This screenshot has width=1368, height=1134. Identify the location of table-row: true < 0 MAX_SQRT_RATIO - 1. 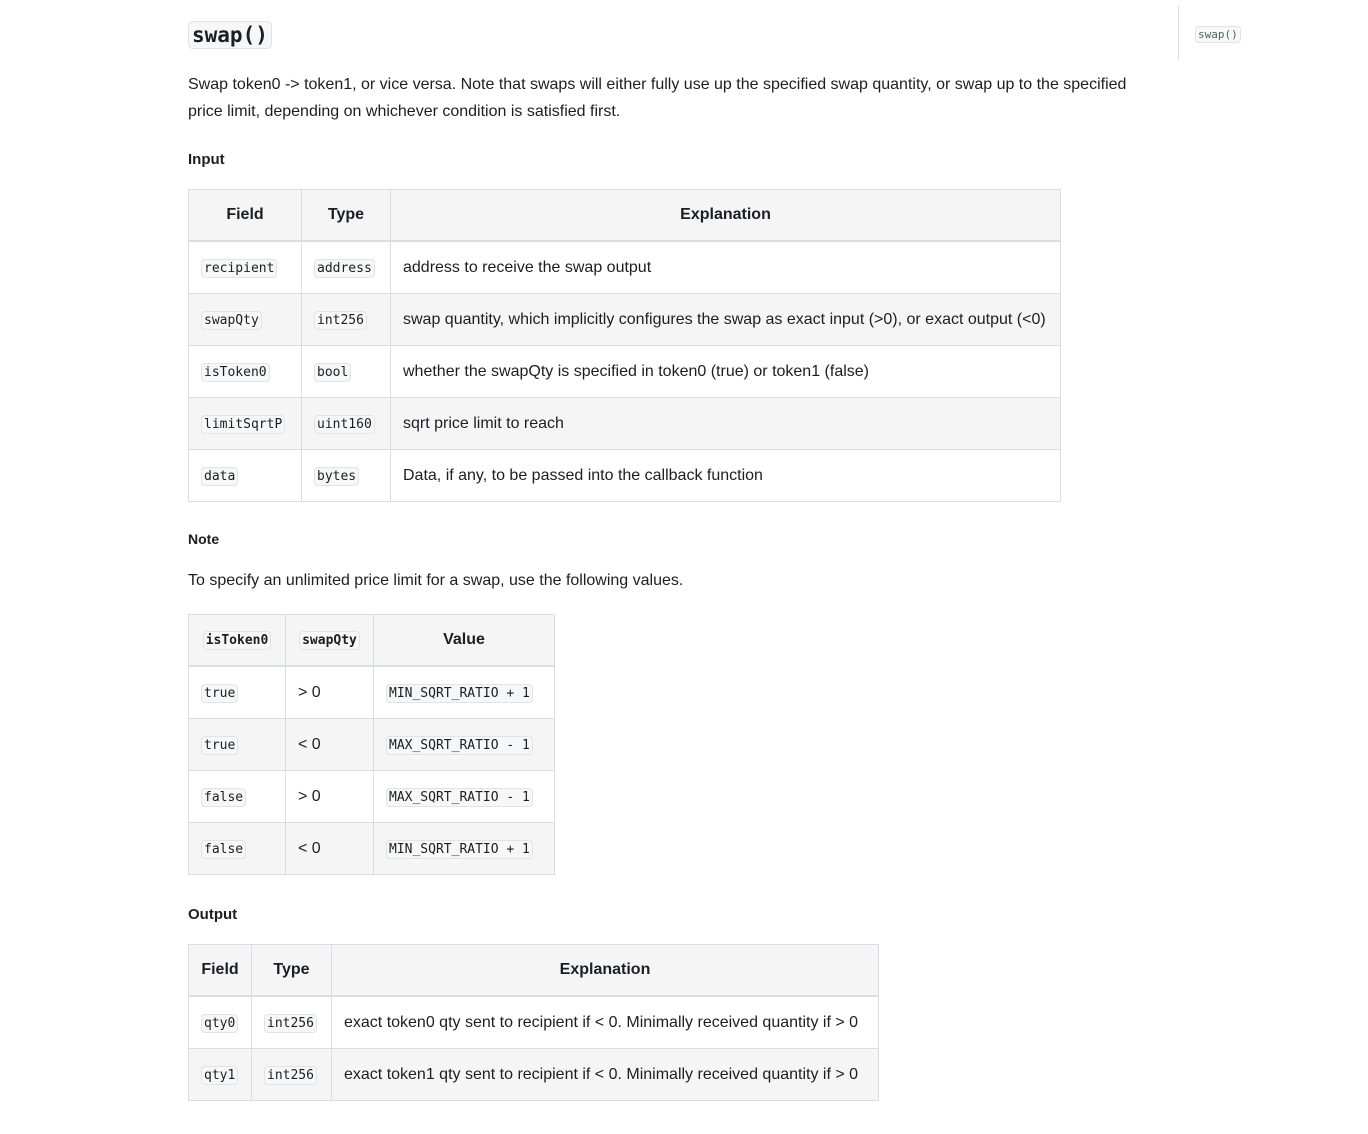
(371, 744).